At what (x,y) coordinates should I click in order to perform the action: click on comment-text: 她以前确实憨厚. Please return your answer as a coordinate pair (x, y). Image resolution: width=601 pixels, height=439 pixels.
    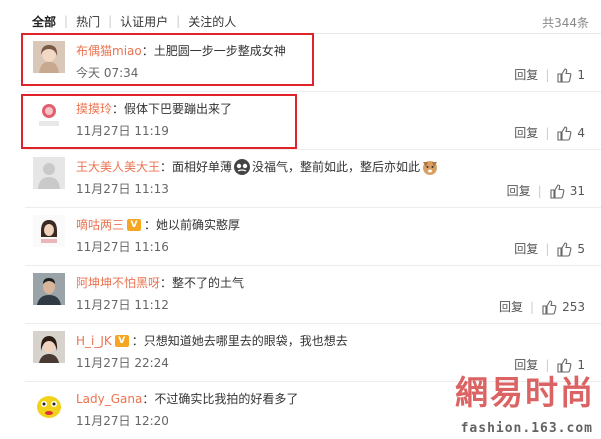
    Looking at the image, I should click on (198, 225).